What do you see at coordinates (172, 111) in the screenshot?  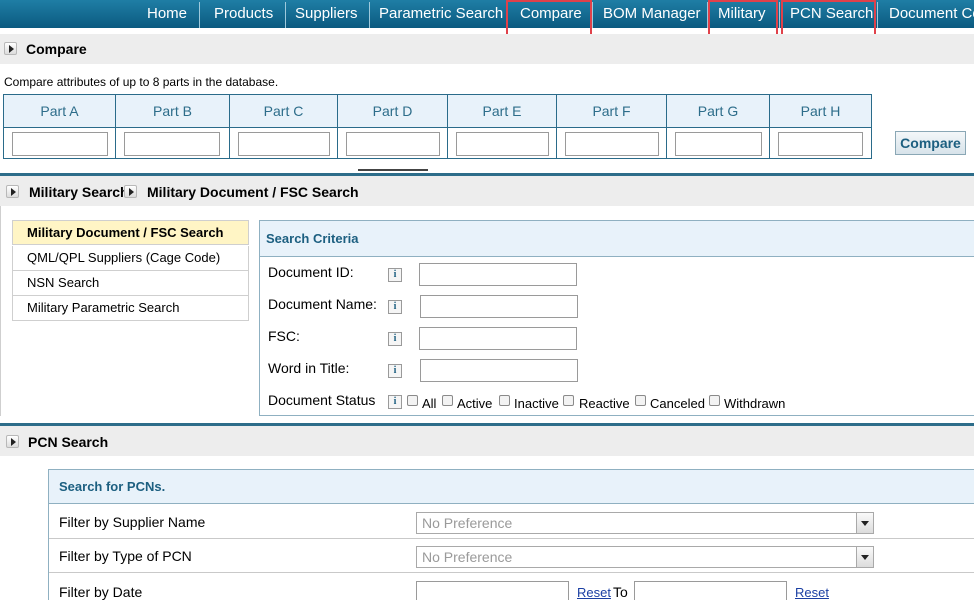 I see `part-header: Part B` at bounding box center [172, 111].